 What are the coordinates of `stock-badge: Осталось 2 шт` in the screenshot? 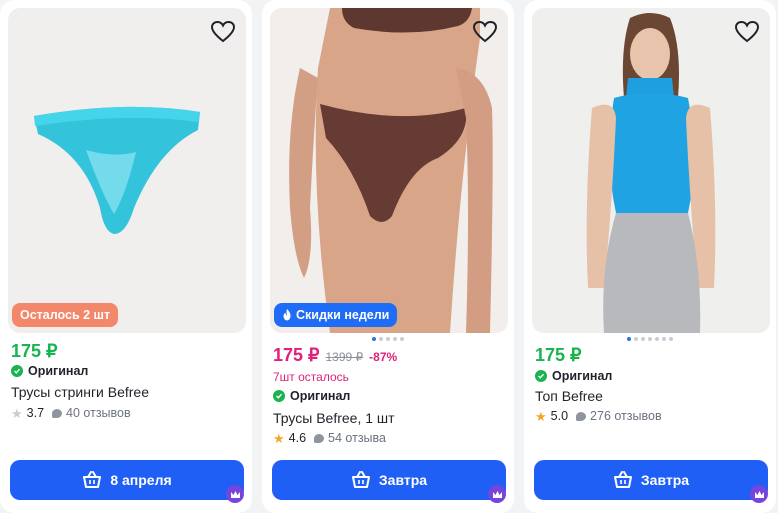 It's located at (65, 315).